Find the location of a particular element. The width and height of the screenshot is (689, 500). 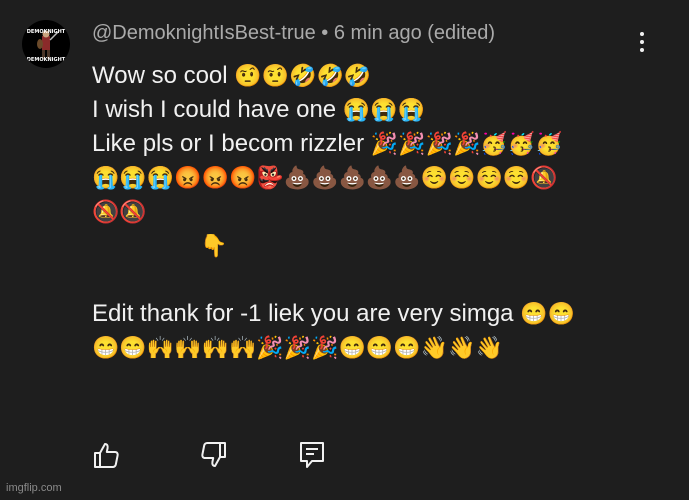

comment-line: 😭😭😭😡😡😡👺💩💩💩💩💩☺️☺️☺️☺️🔕 is located at coordinates (372, 178).